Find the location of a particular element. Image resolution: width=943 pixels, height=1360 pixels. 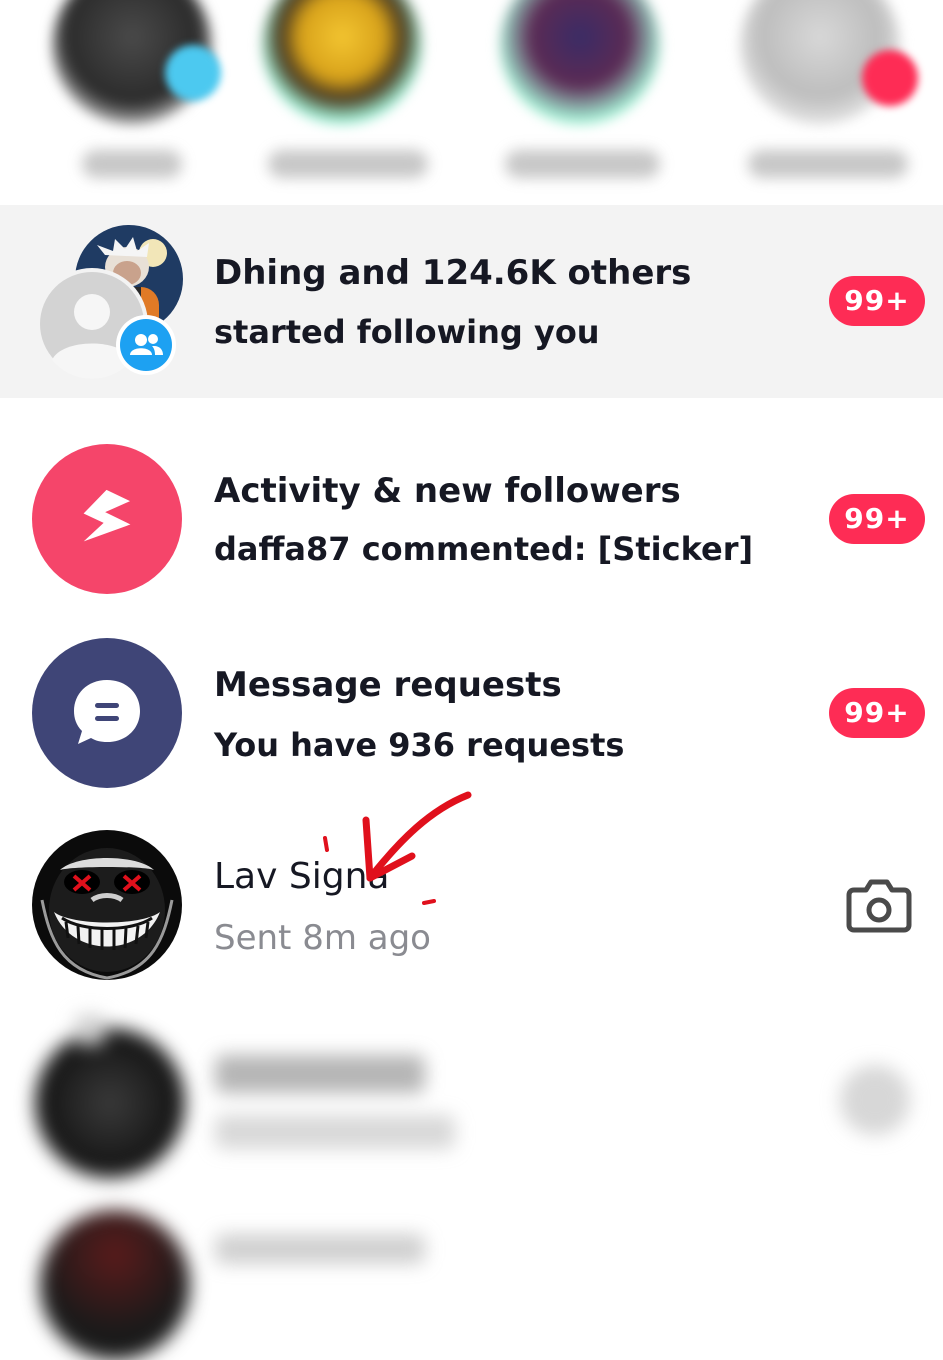

activity-count-badge: 99+ is located at coordinates (877, 519).